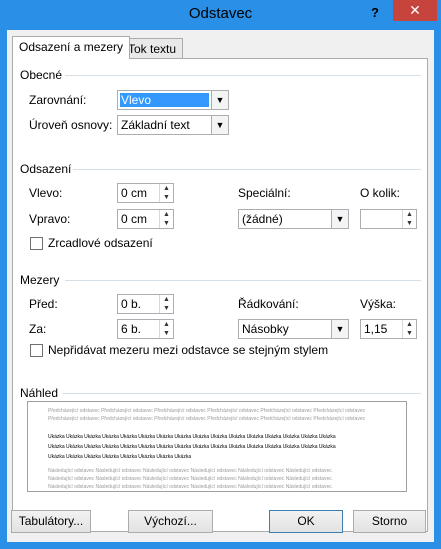 This screenshot has height=549, width=441. I want to click on outline-level-label: Úroveň osnovy:, so click(71, 125).